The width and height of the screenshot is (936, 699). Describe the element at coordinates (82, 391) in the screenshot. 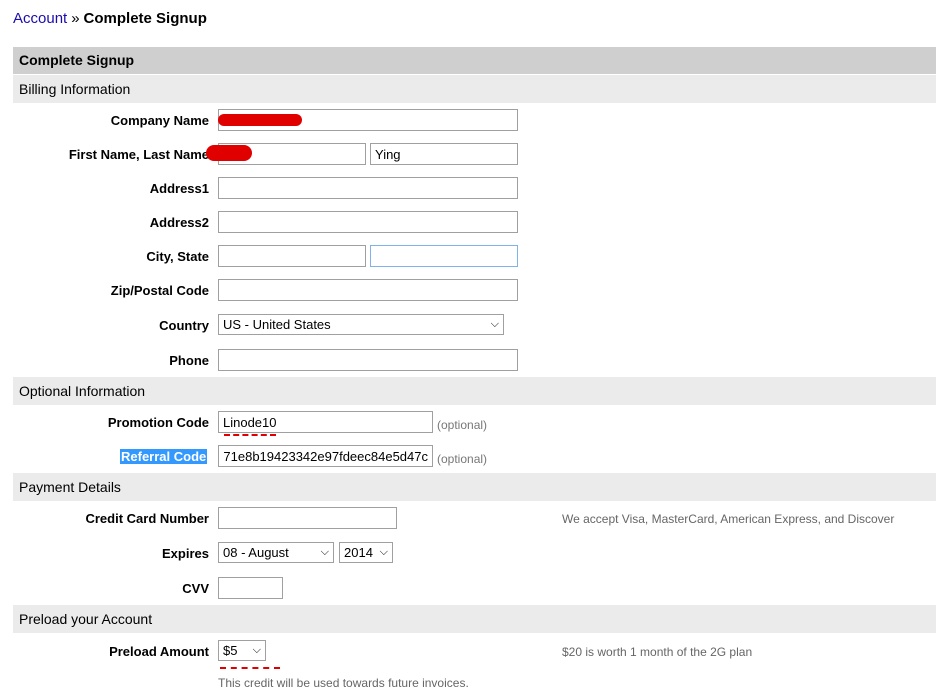

I see `section-optional-title: Optional Information` at that location.